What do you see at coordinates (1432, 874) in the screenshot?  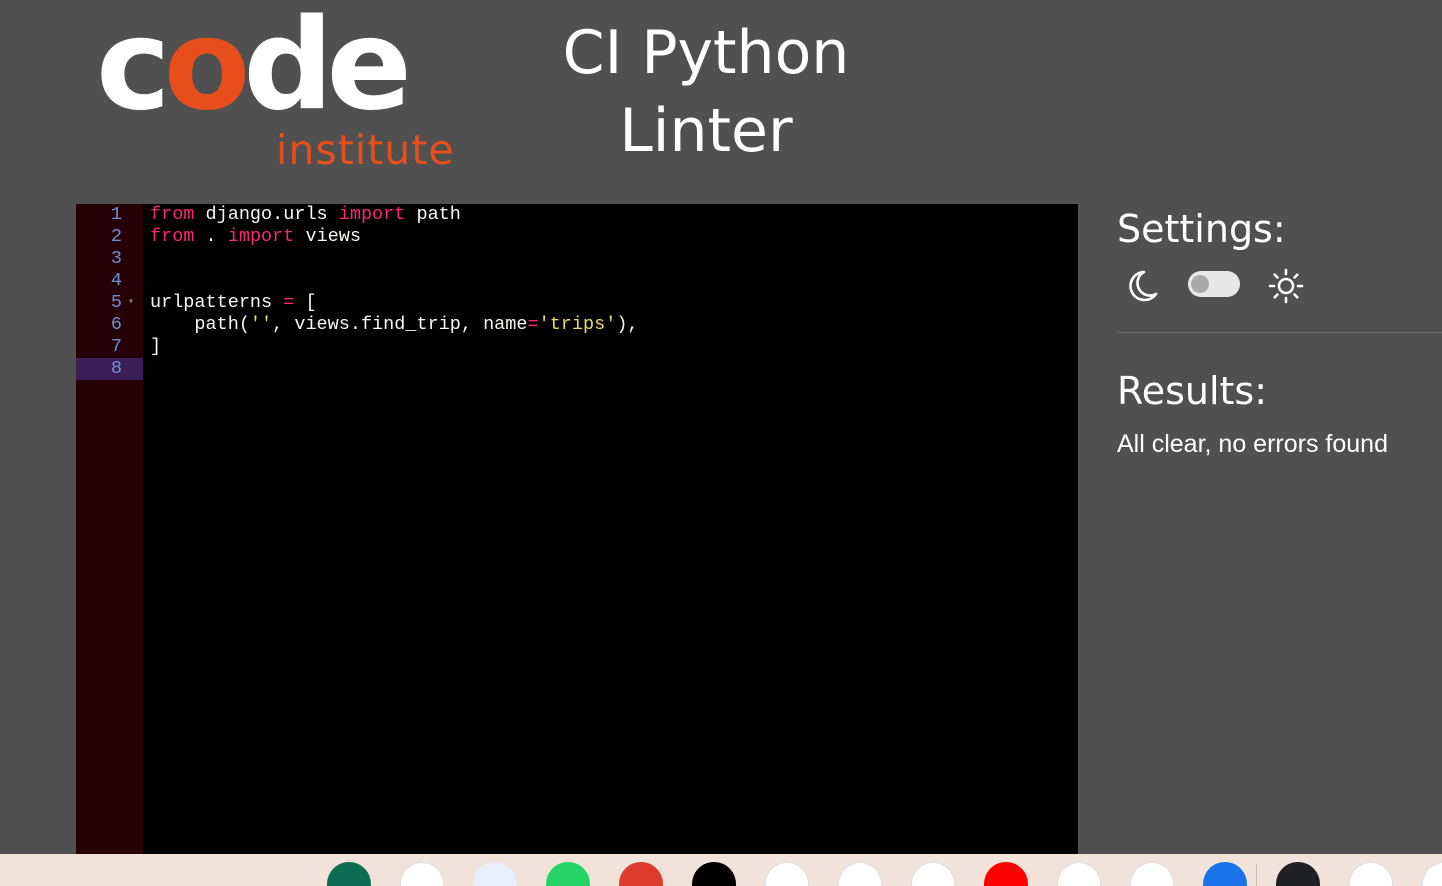 I see `app-icon` at bounding box center [1432, 874].